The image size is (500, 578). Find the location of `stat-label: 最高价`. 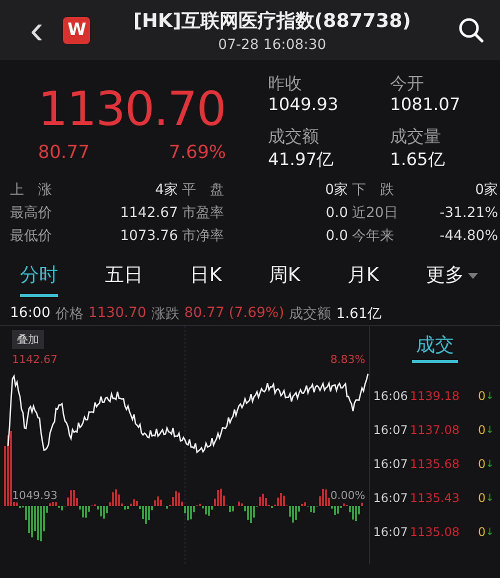

stat-label: 最高价 is located at coordinates (31, 213).